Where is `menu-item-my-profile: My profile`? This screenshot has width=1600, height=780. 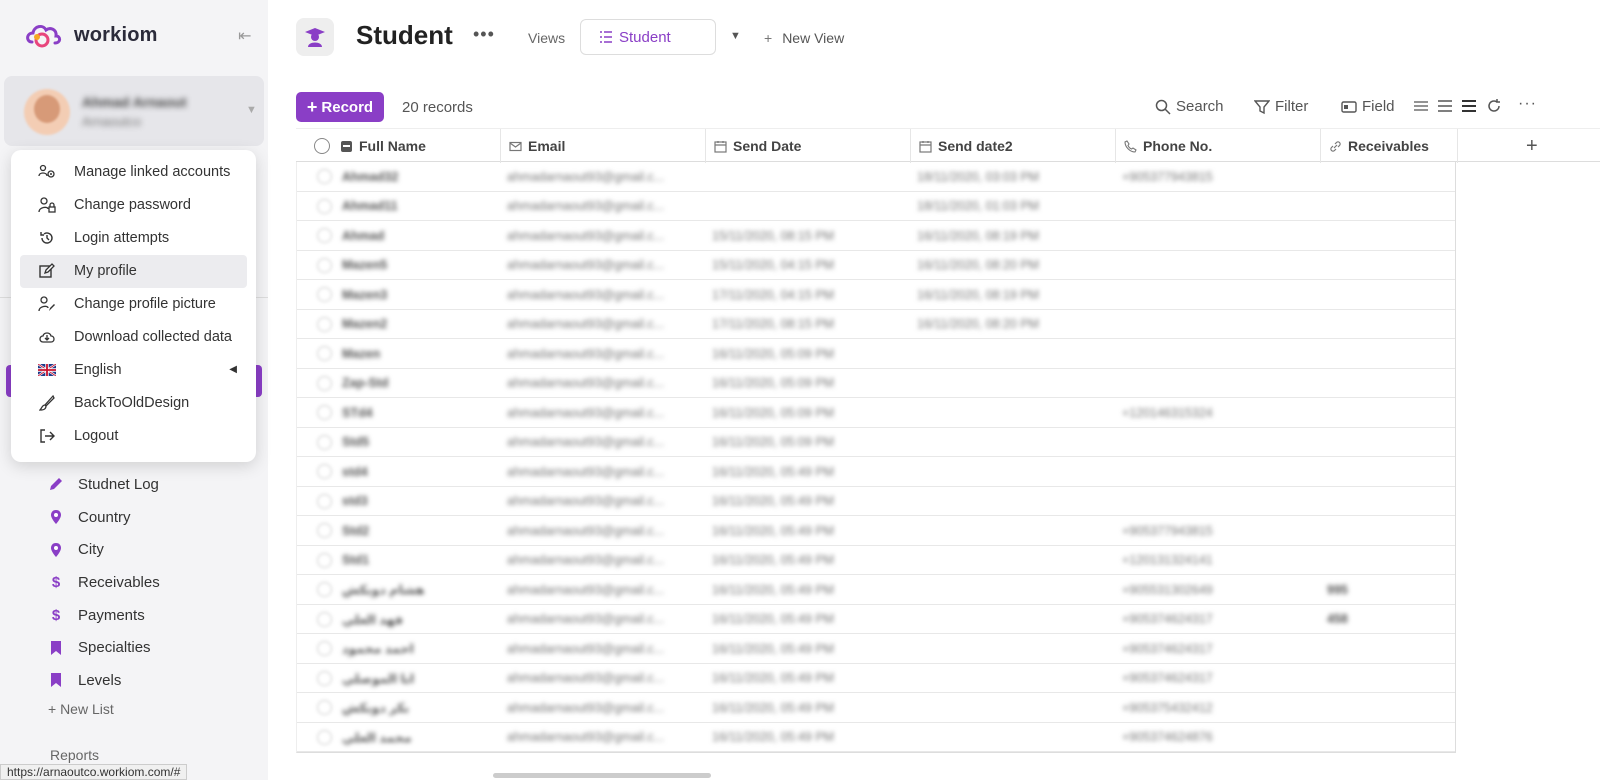
menu-item-my-profile: My profile is located at coordinates (133, 271).